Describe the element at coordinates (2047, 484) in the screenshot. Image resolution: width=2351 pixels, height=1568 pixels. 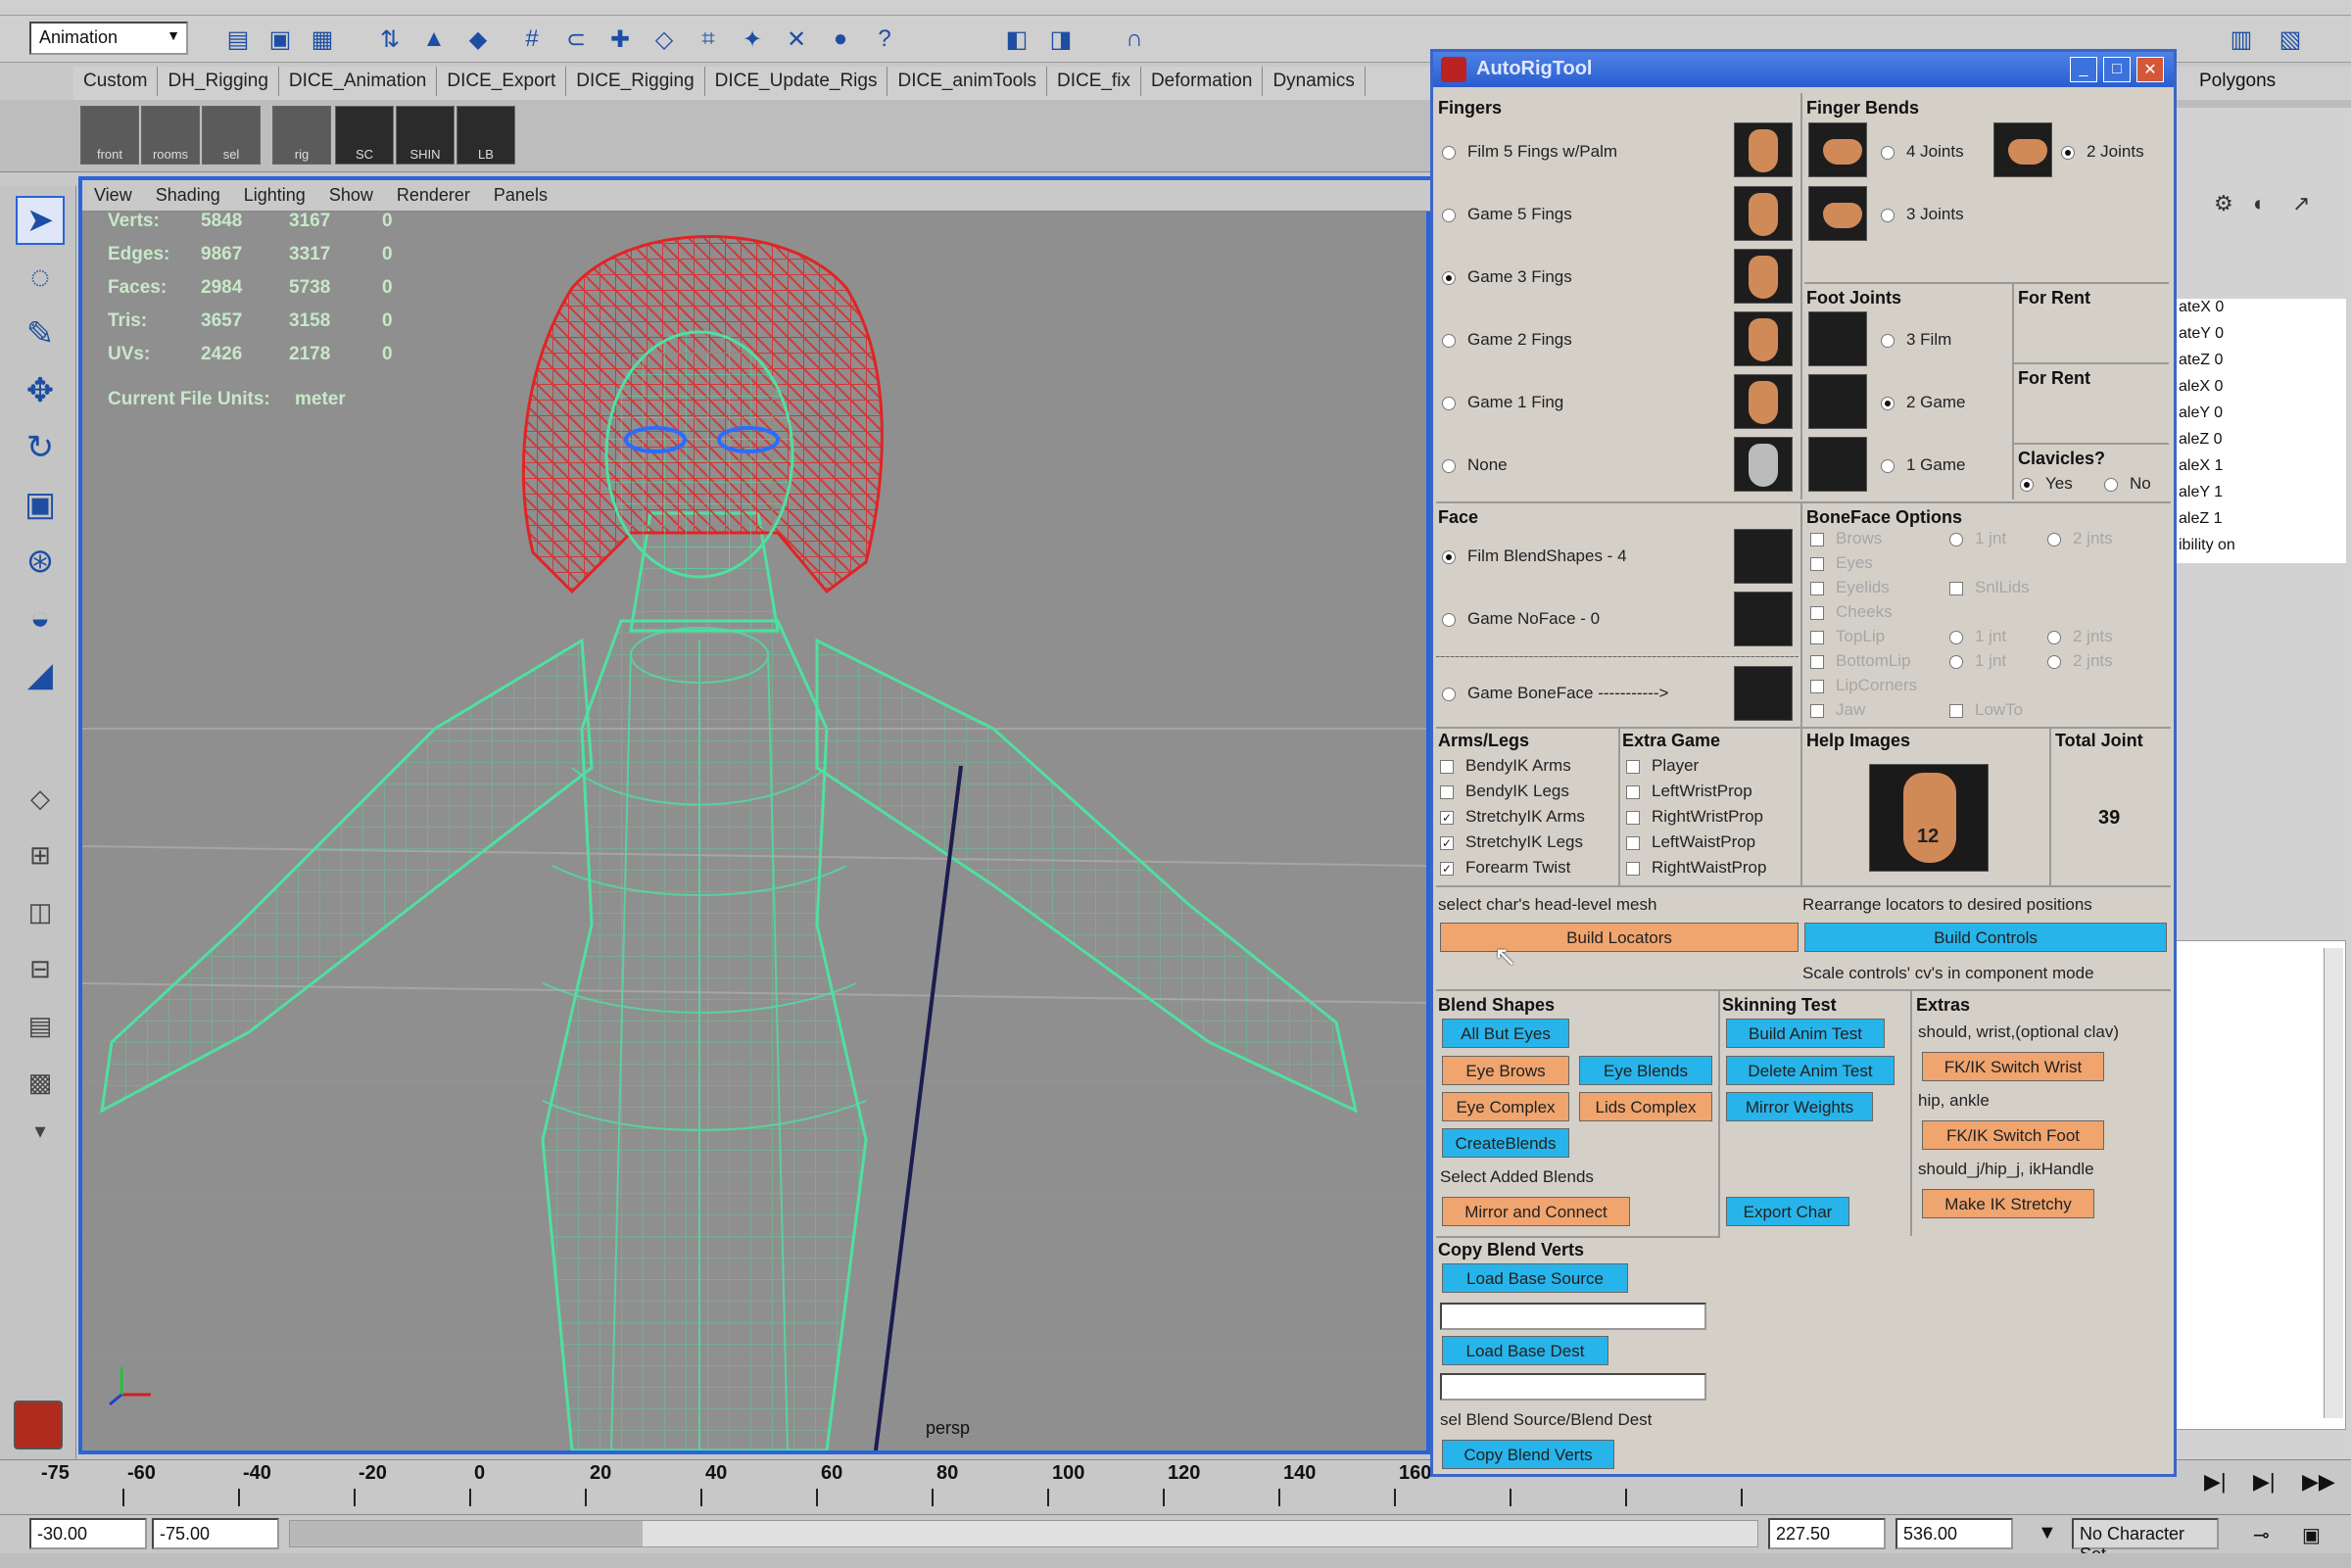
I see `clavicles-yes: Yes` at that location.